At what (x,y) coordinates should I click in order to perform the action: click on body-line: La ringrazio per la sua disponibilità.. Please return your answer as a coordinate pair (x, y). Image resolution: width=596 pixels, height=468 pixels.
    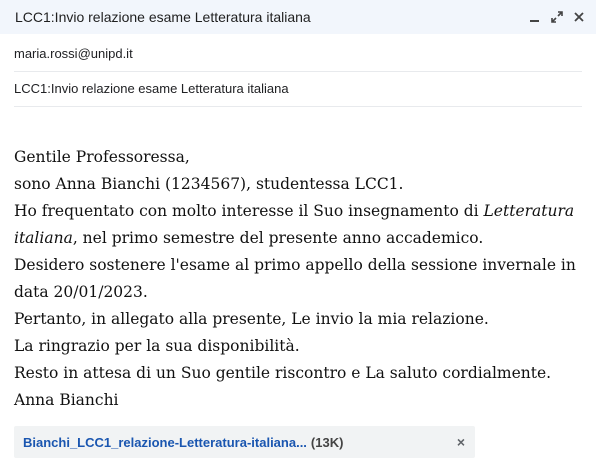
    Looking at the image, I should click on (157, 346).